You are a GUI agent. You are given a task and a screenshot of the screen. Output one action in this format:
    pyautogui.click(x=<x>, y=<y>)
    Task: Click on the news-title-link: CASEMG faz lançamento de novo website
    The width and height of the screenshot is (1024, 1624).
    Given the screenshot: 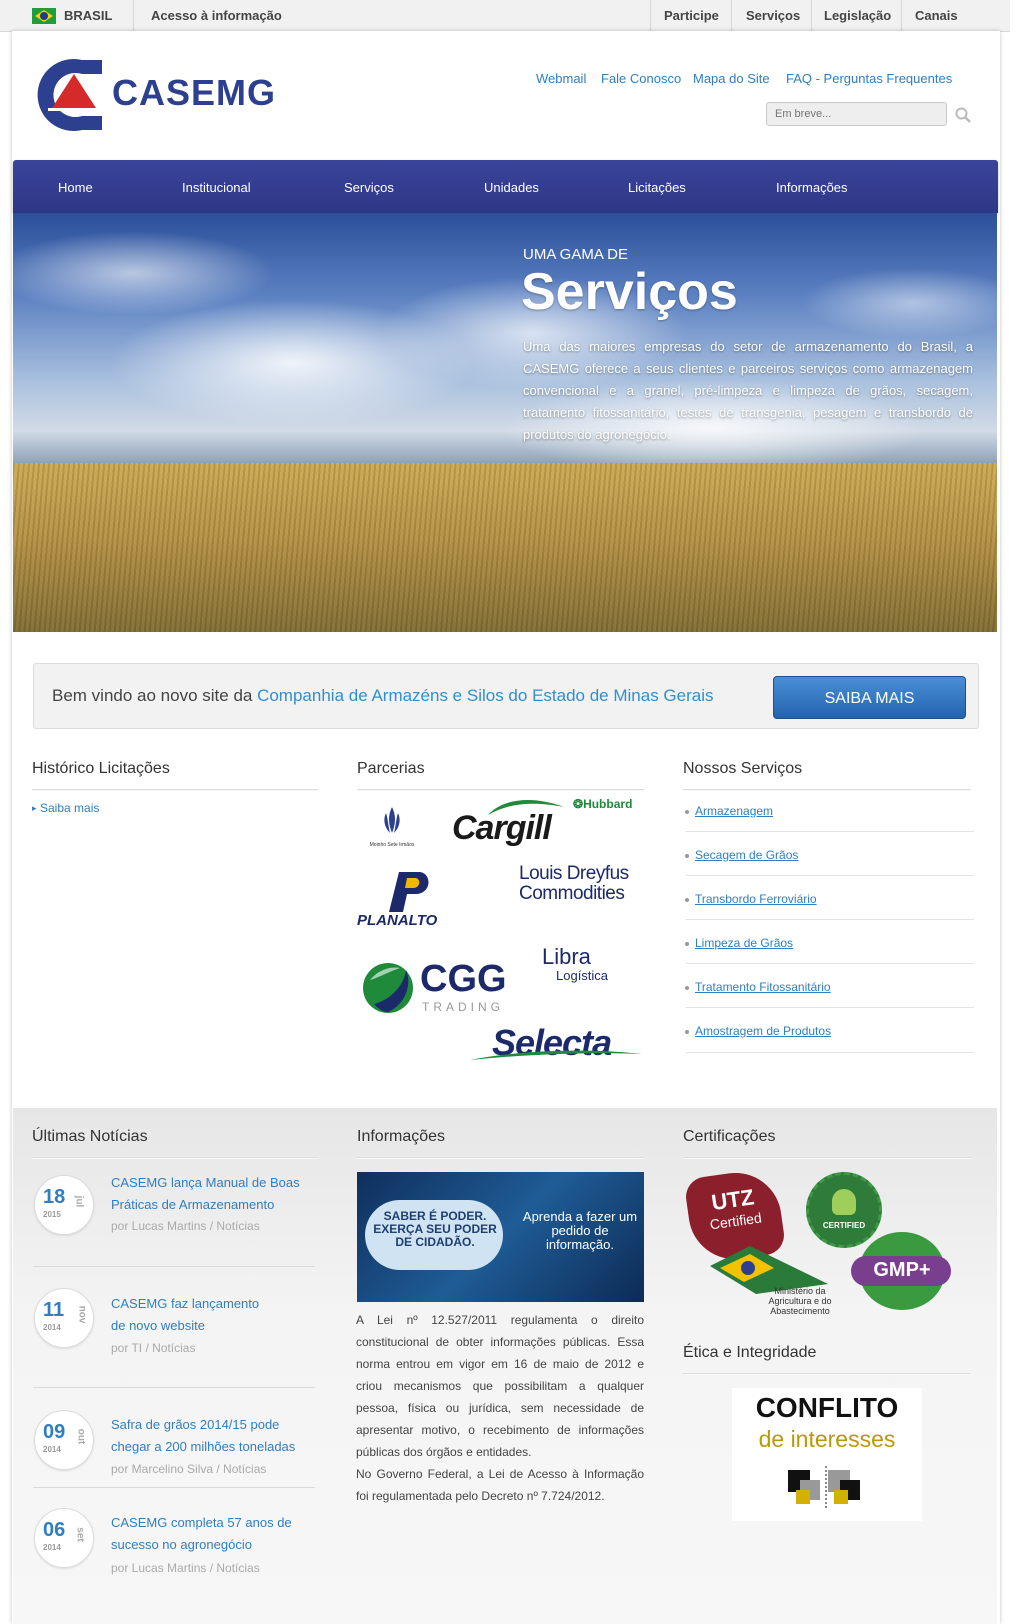 What is the action you would take?
    pyautogui.click(x=191, y=1315)
    